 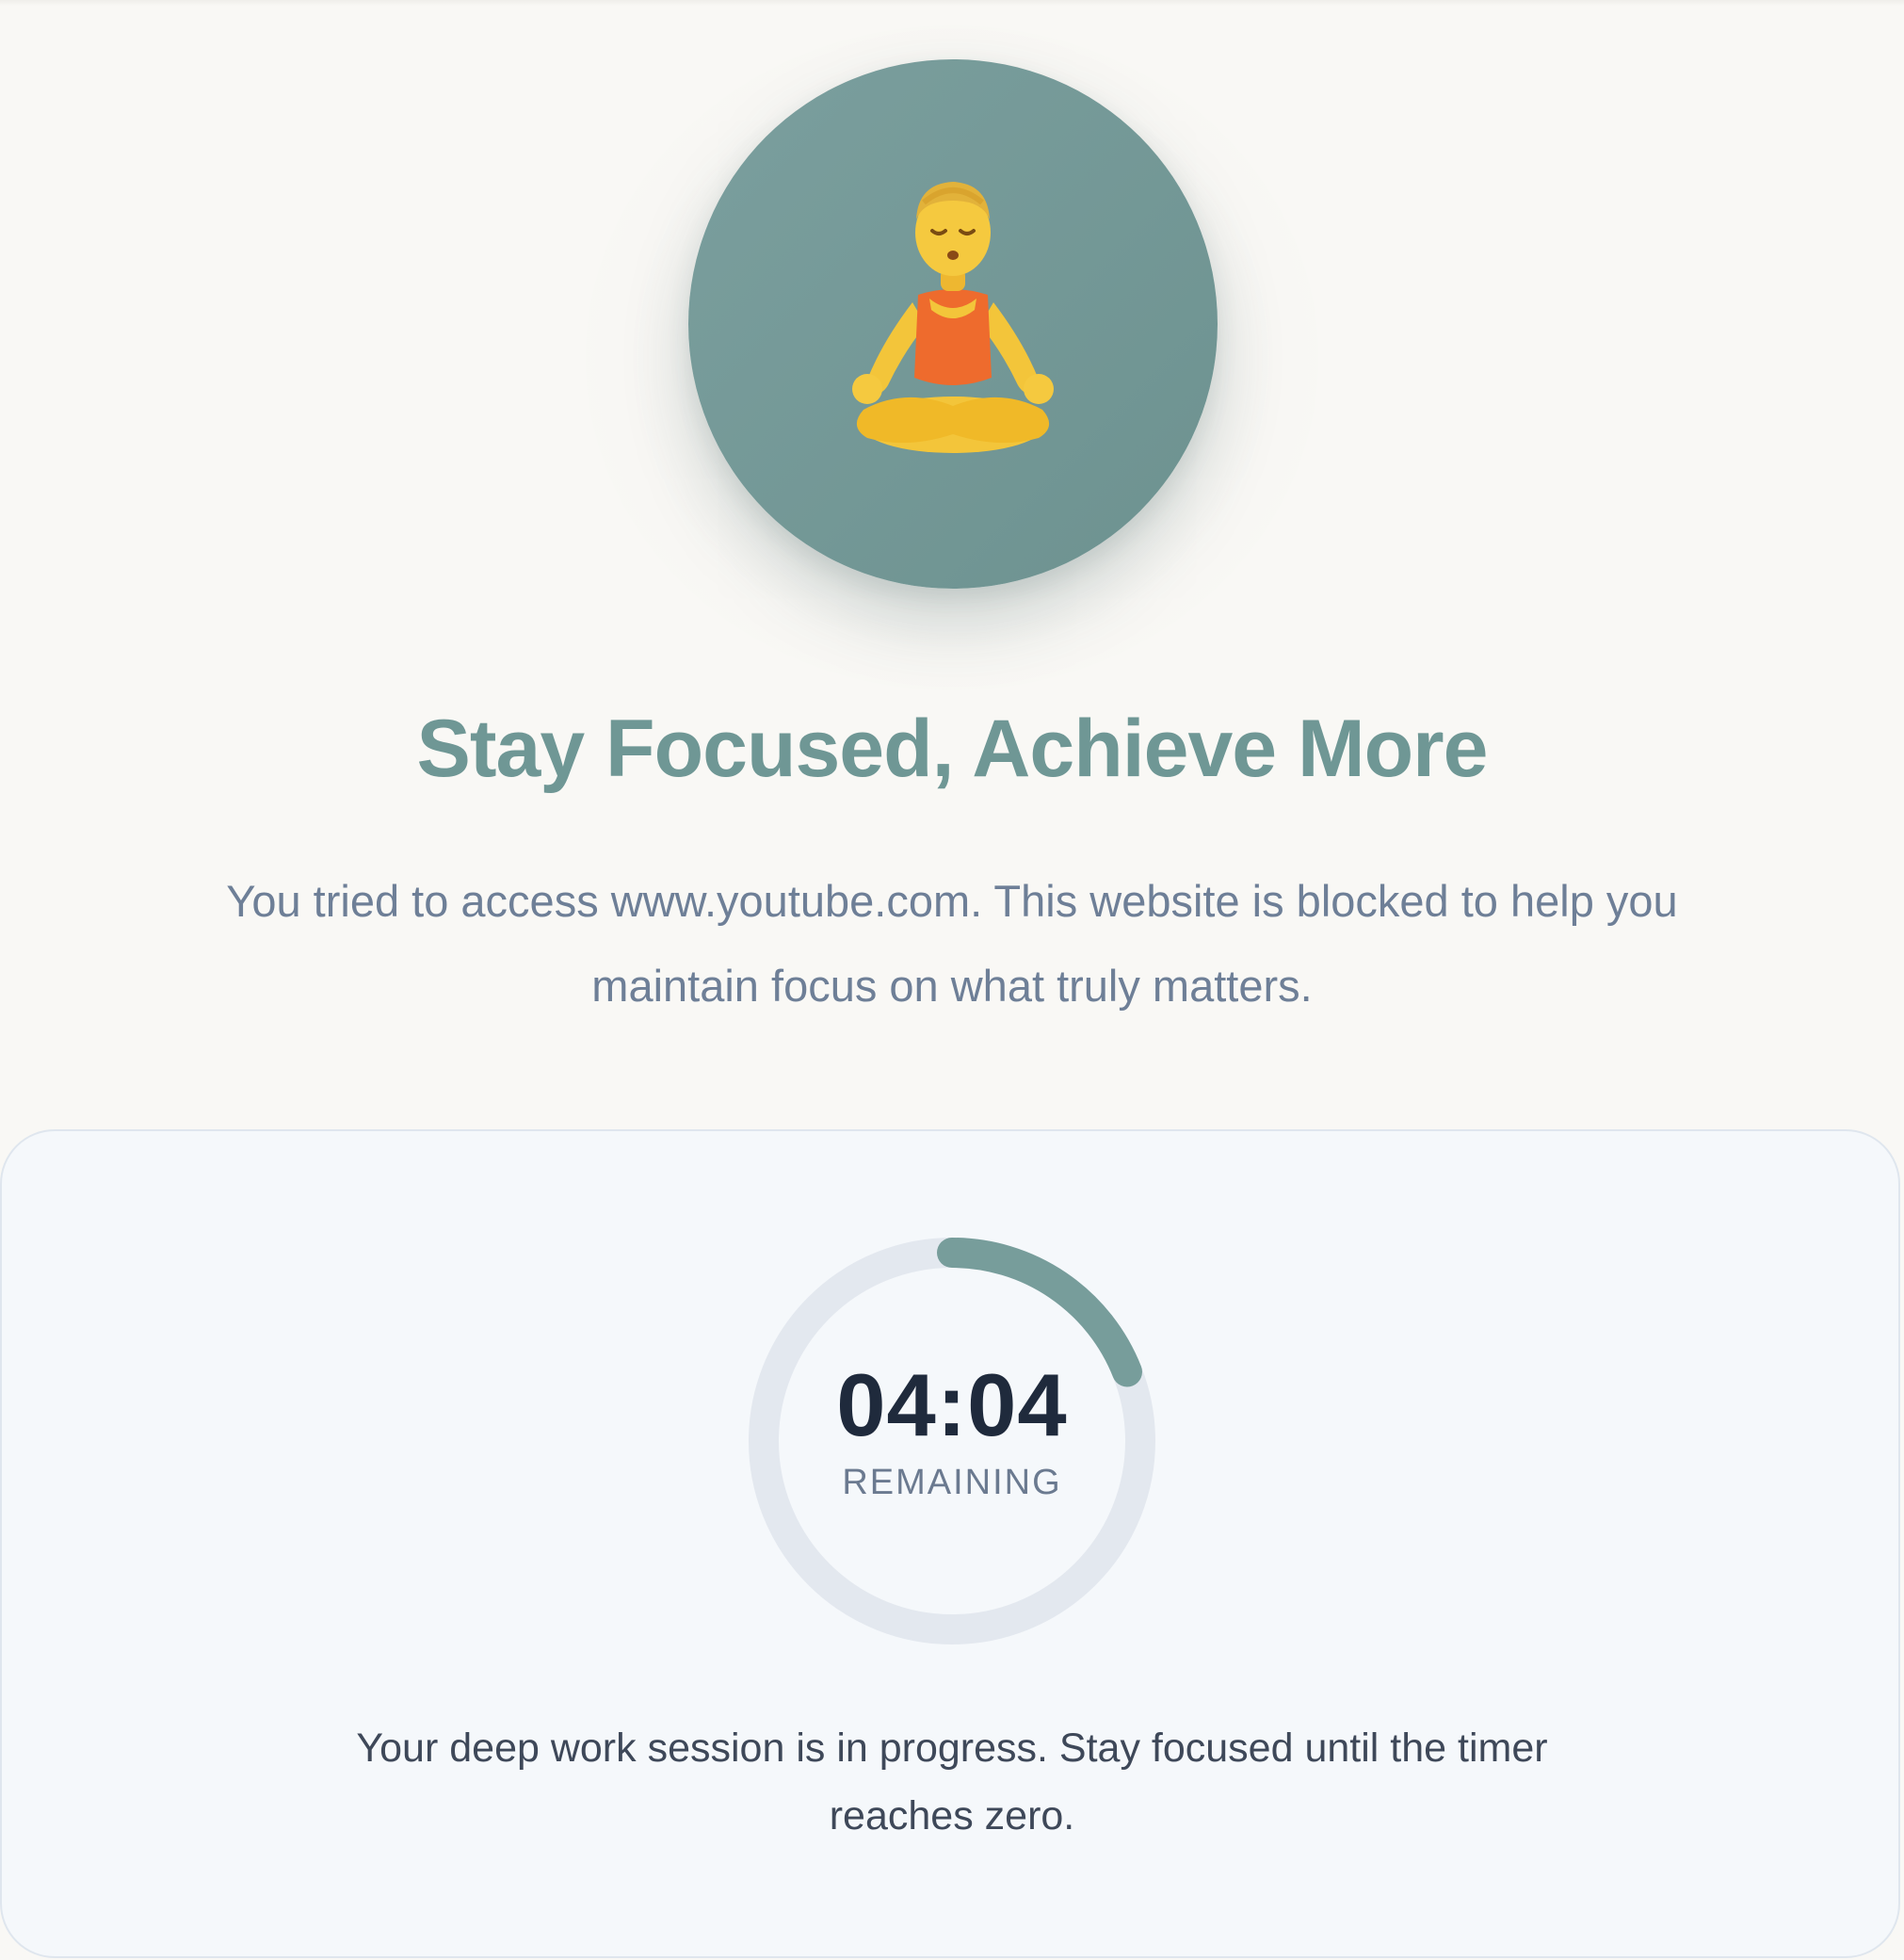 What do you see at coordinates (952, 1404) in the screenshot?
I see `time-remaining: 04:04` at bounding box center [952, 1404].